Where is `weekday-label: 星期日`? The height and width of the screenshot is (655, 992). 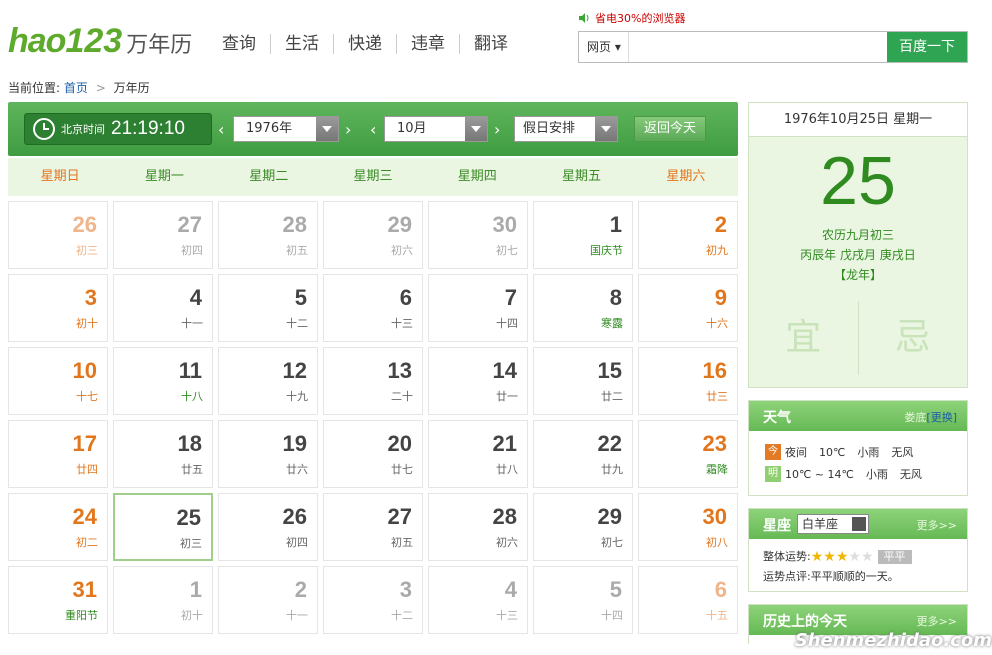
weekday-label: 星期日 is located at coordinates (60, 176).